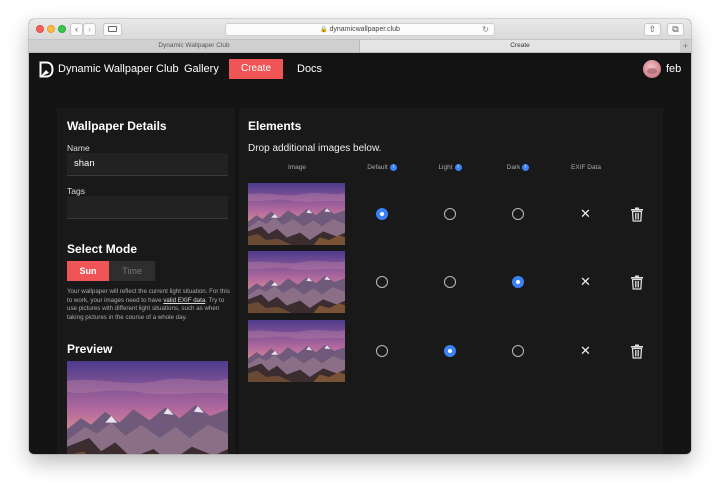 Image resolution: width=720 pixels, height=492 pixels. I want to click on browser-toolbar: ‹ › 🔒 dynamicwallpaper.club ↻ ⇧ ⧉, so click(360, 29).